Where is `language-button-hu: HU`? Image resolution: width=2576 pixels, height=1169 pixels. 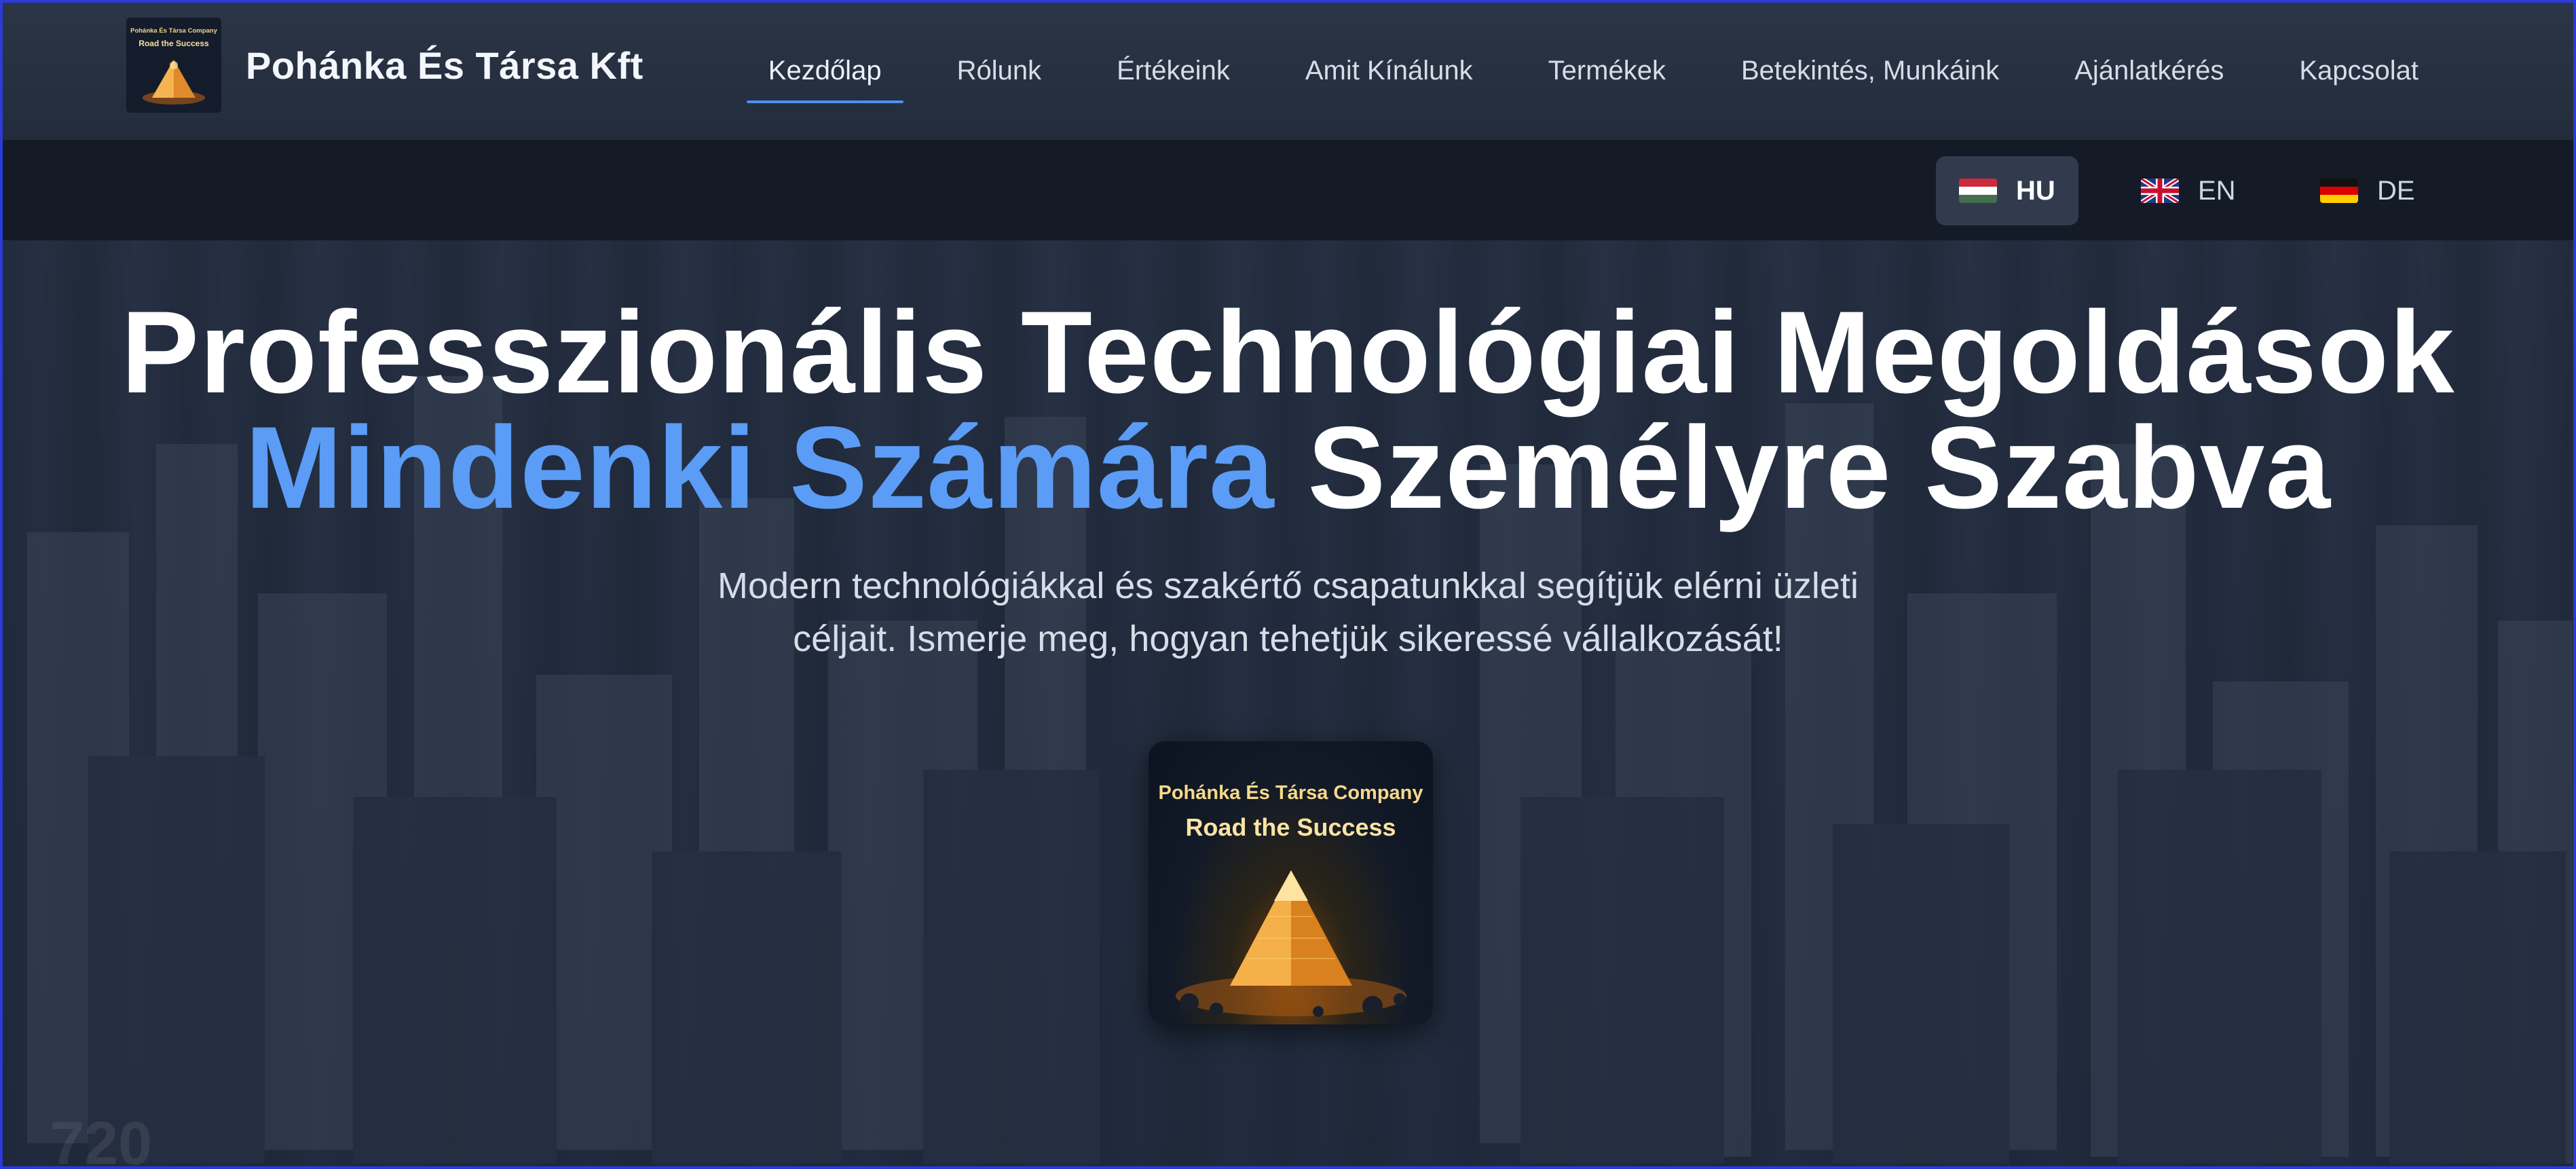 language-button-hu: HU is located at coordinates (2007, 190).